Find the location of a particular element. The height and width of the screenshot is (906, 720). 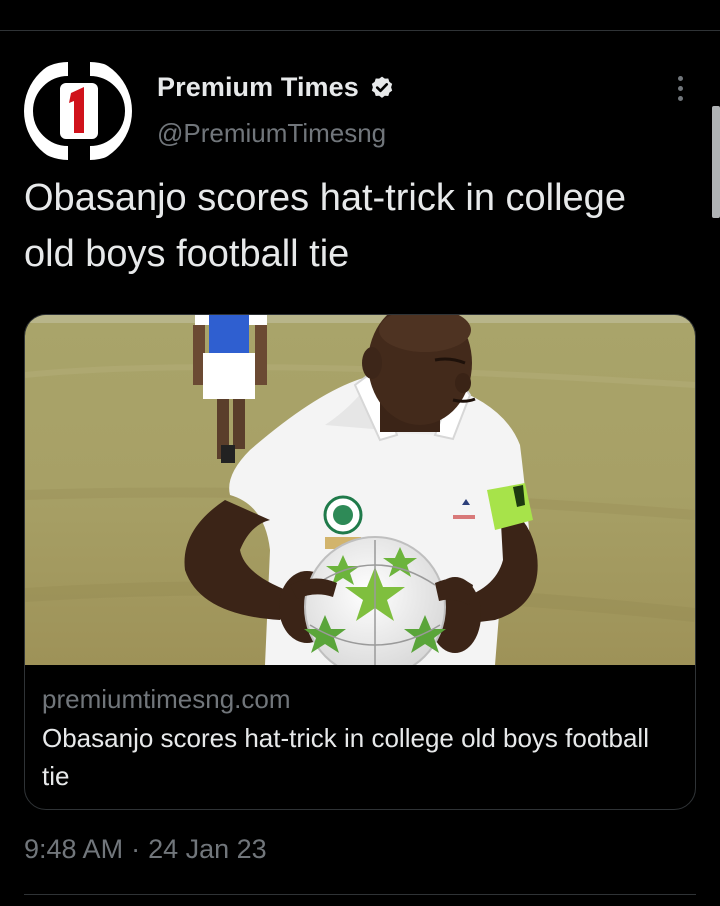

tweet-time: 9:48 AM is located at coordinates (73, 849).